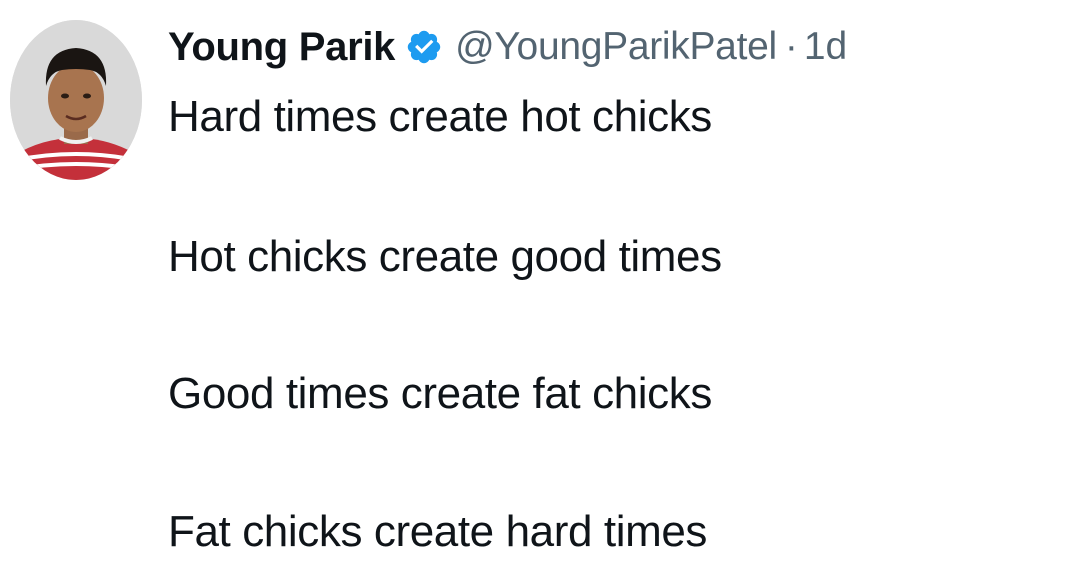  I want to click on avatar-image, so click(76, 100).